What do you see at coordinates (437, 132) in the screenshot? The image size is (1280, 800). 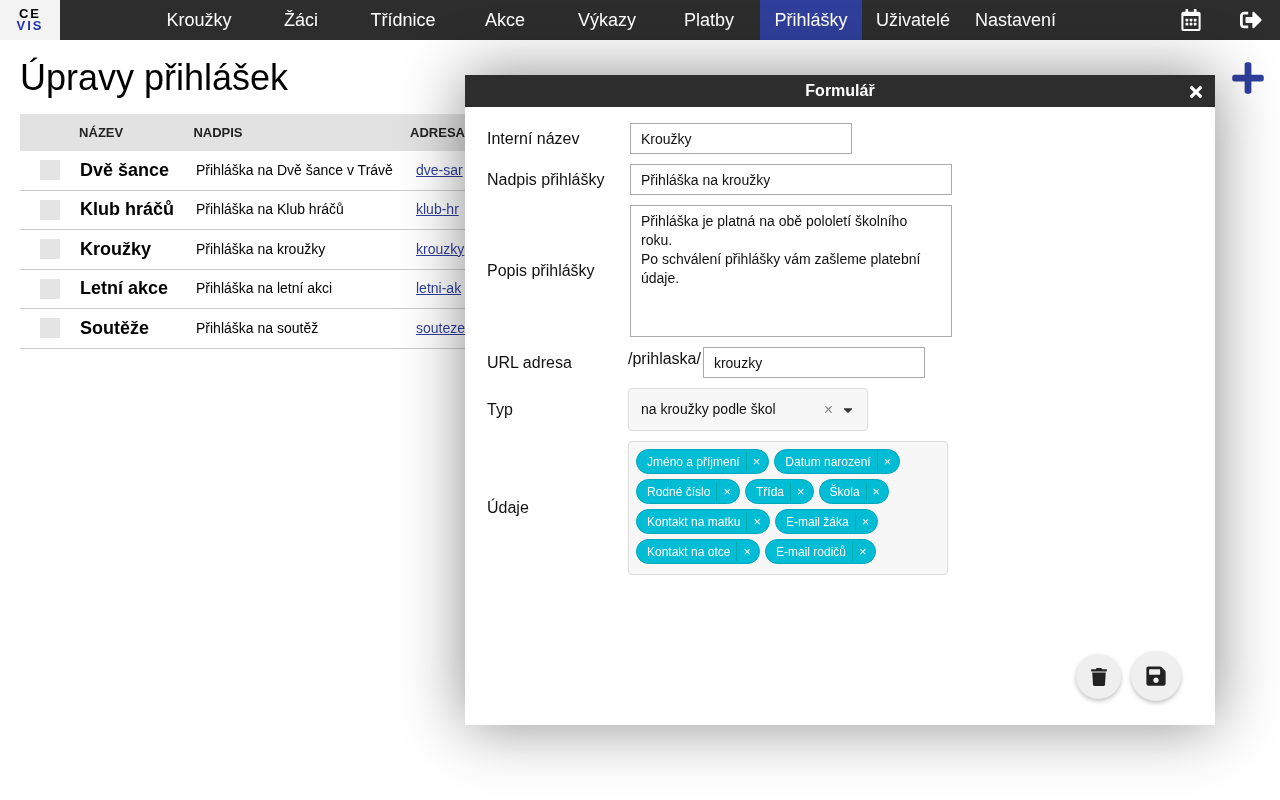 I see `column-header: ADRESA` at bounding box center [437, 132].